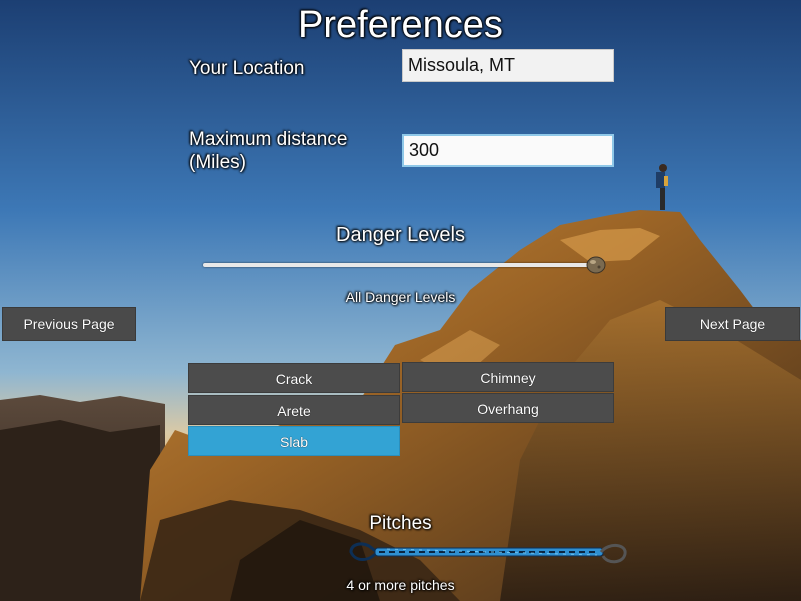 Image resolution: width=801 pixels, height=601 pixels. Describe the element at coordinates (294, 441) in the screenshot. I see `slab-button: Slab` at that location.